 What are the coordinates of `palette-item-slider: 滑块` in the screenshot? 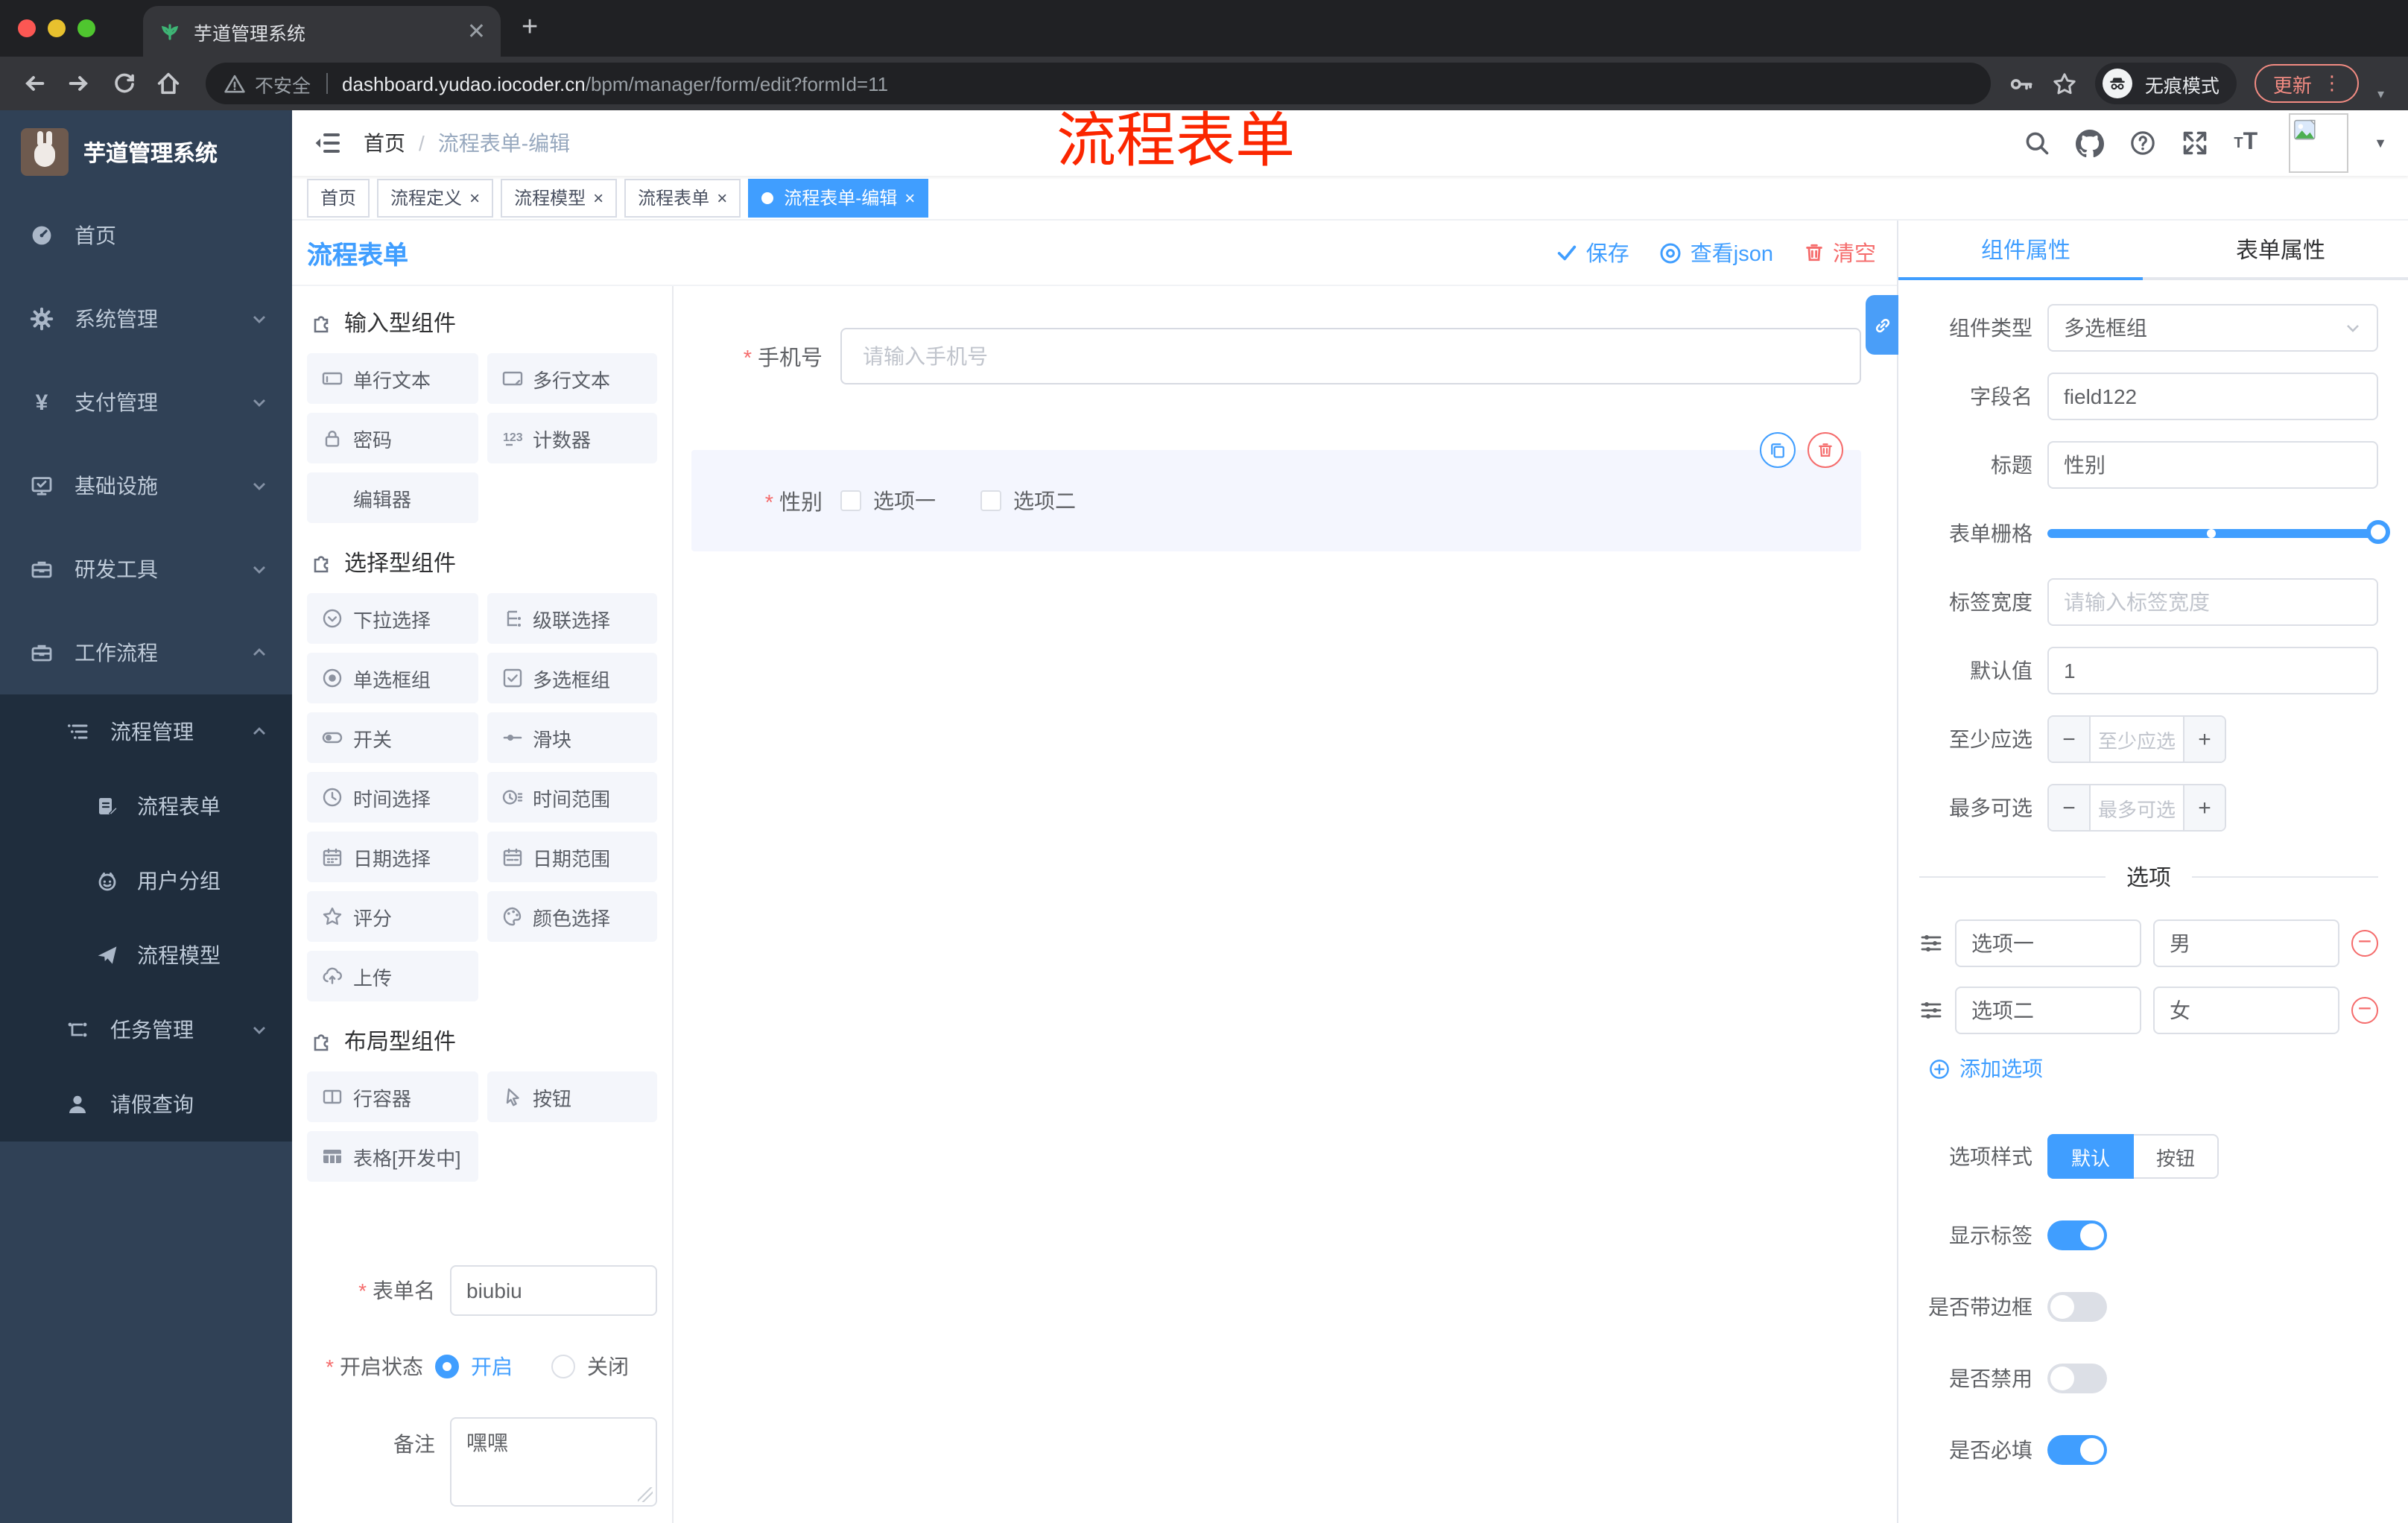 It's located at (572, 738).